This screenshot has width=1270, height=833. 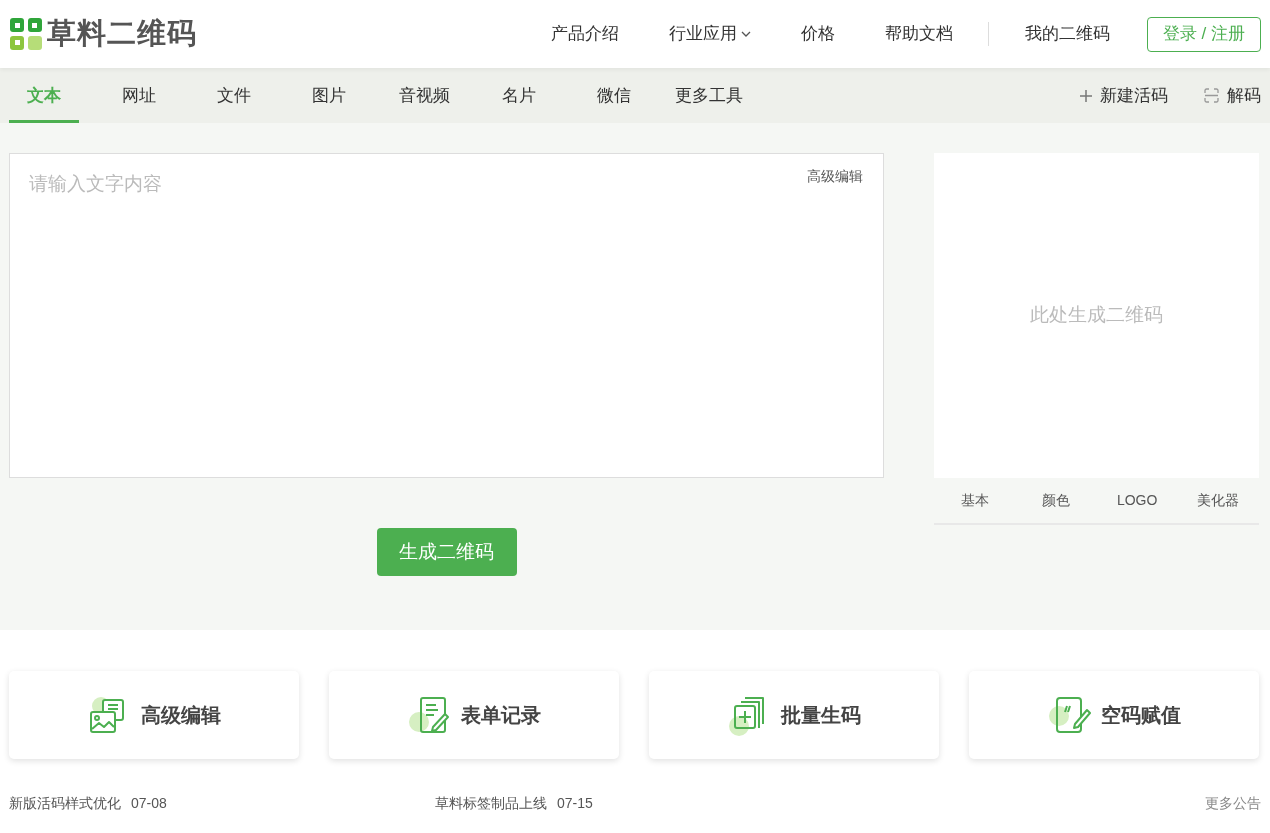 What do you see at coordinates (1124, 95) in the screenshot?
I see `new-code-button: 新建活码` at bounding box center [1124, 95].